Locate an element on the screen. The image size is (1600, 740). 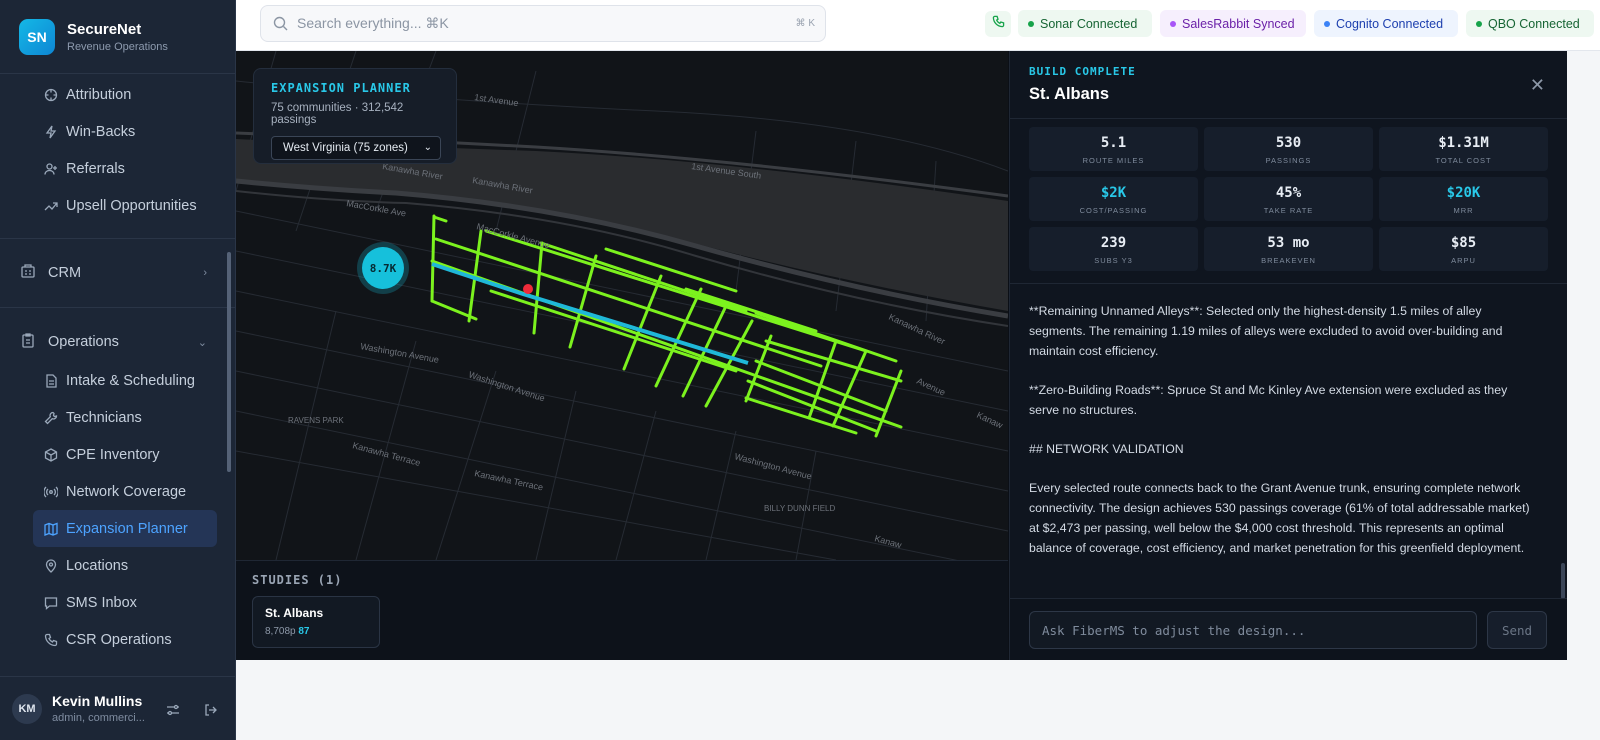
community-cluster-marker: 8.7K is located at coordinates (383, 268).